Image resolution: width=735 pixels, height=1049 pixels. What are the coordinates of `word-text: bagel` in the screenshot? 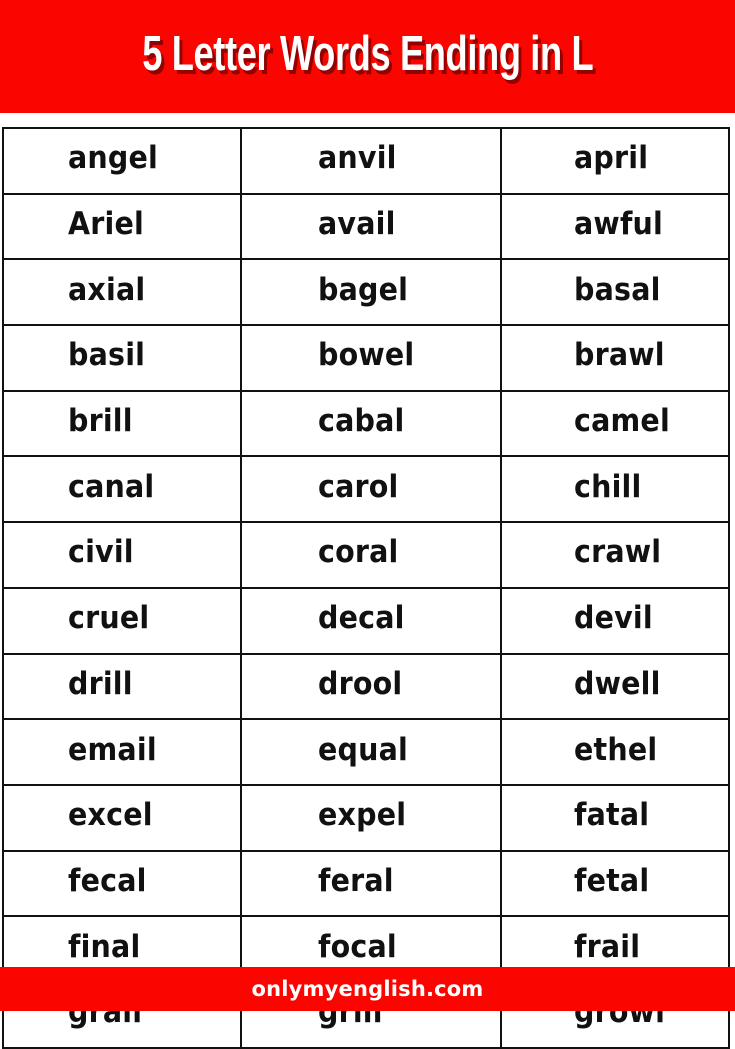 It's located at (363, 289).